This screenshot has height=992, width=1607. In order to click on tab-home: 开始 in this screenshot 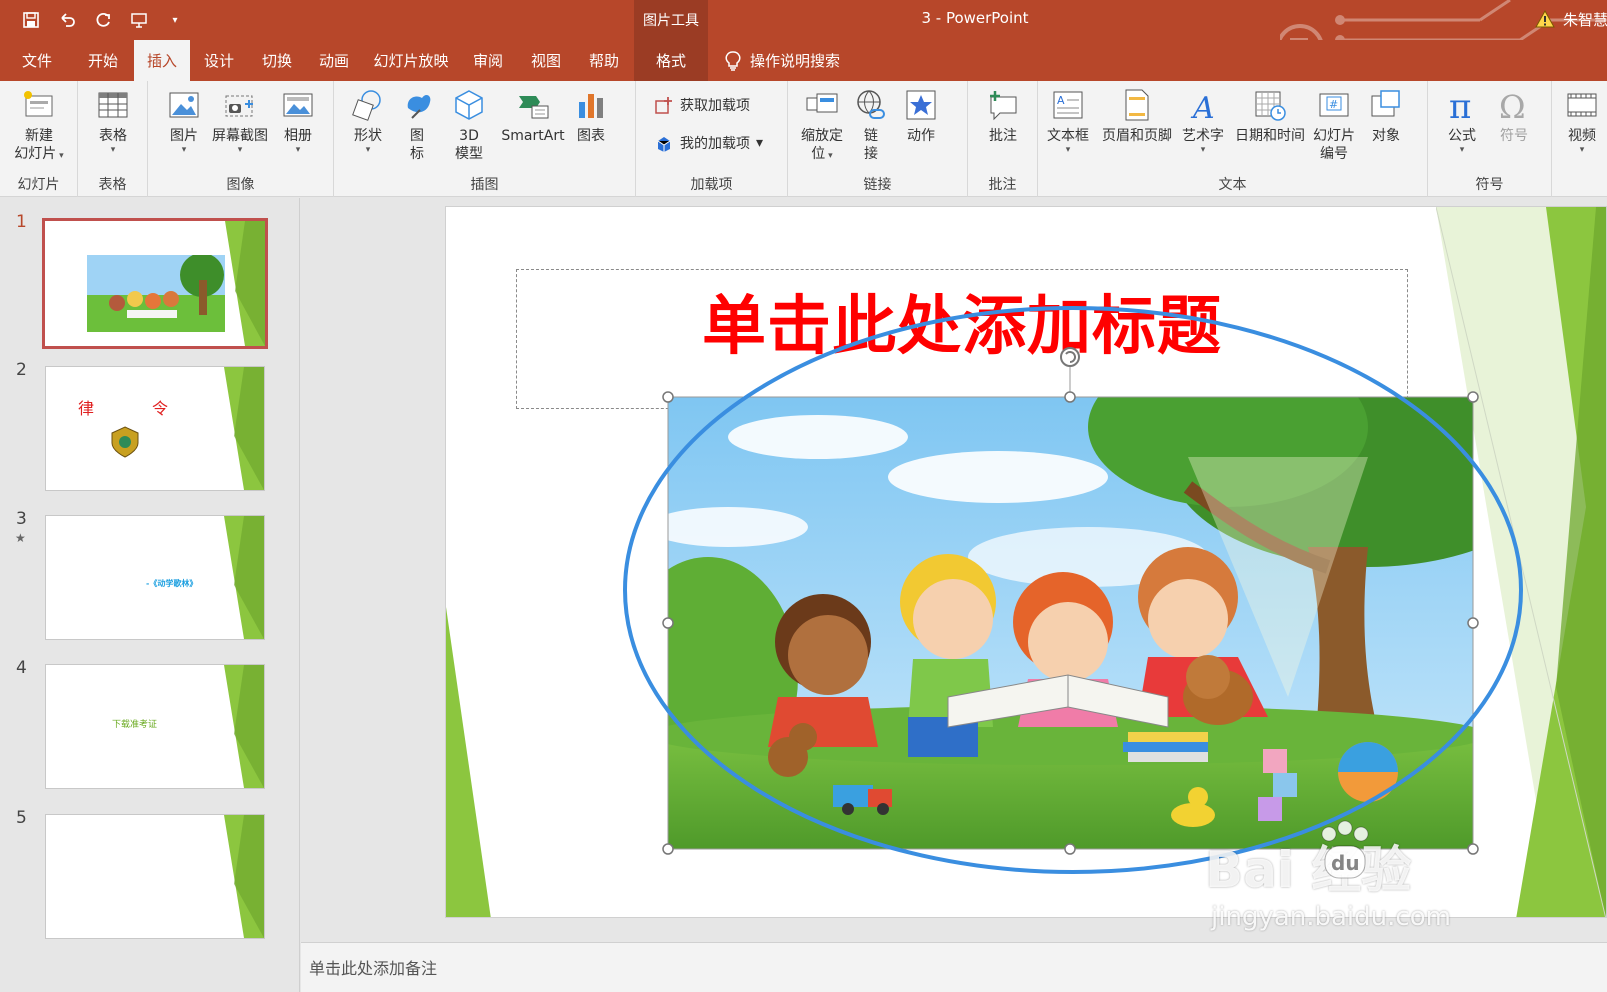, I will do `click(103, 60)`.